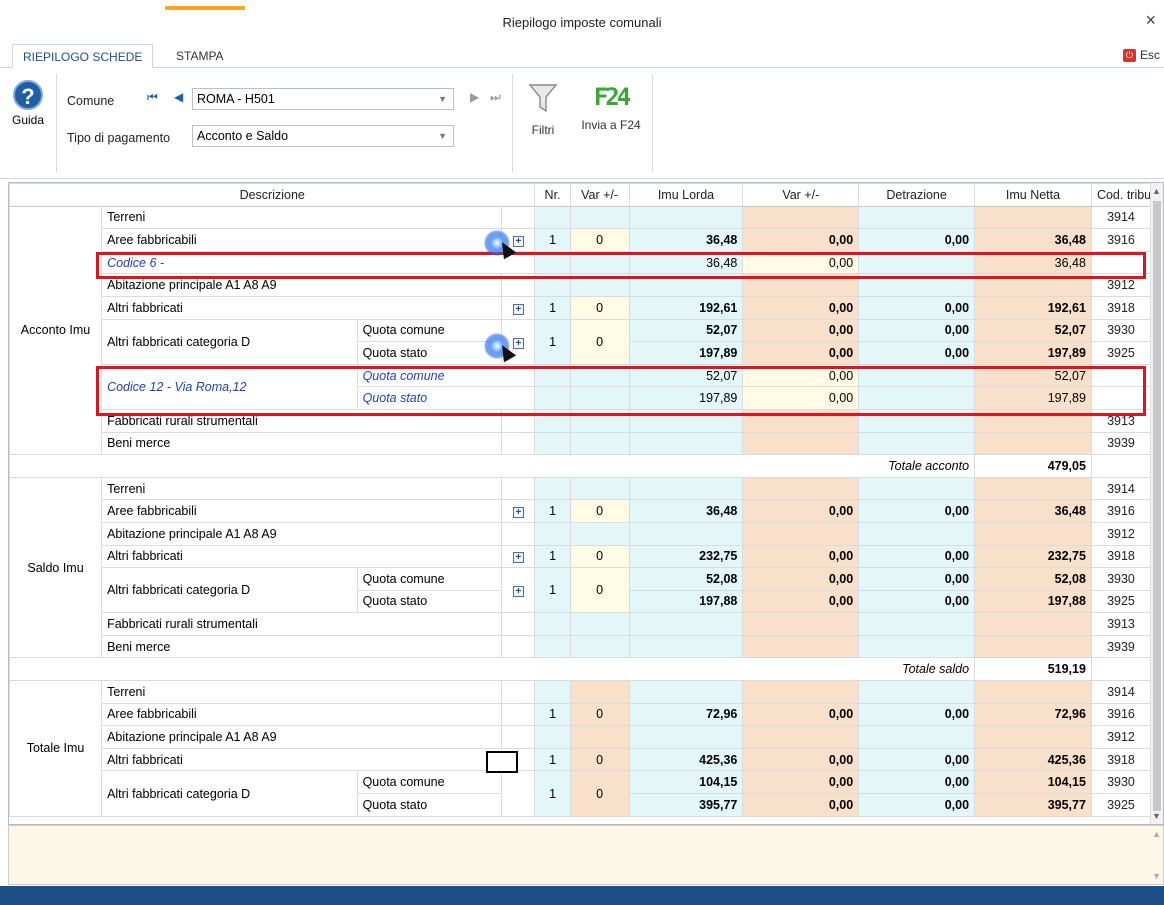 The image size is (1164, 905). I want to click on first-record-icon: ⏮, so click(152, 97).